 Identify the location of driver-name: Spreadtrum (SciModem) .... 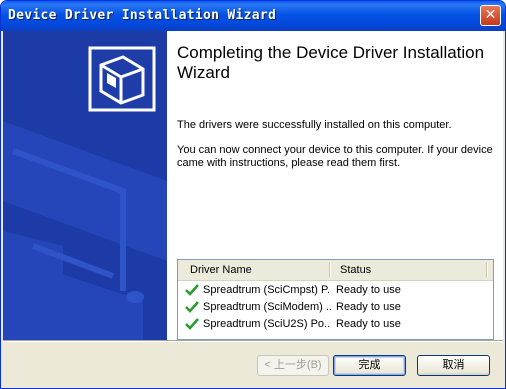
(267, 307).